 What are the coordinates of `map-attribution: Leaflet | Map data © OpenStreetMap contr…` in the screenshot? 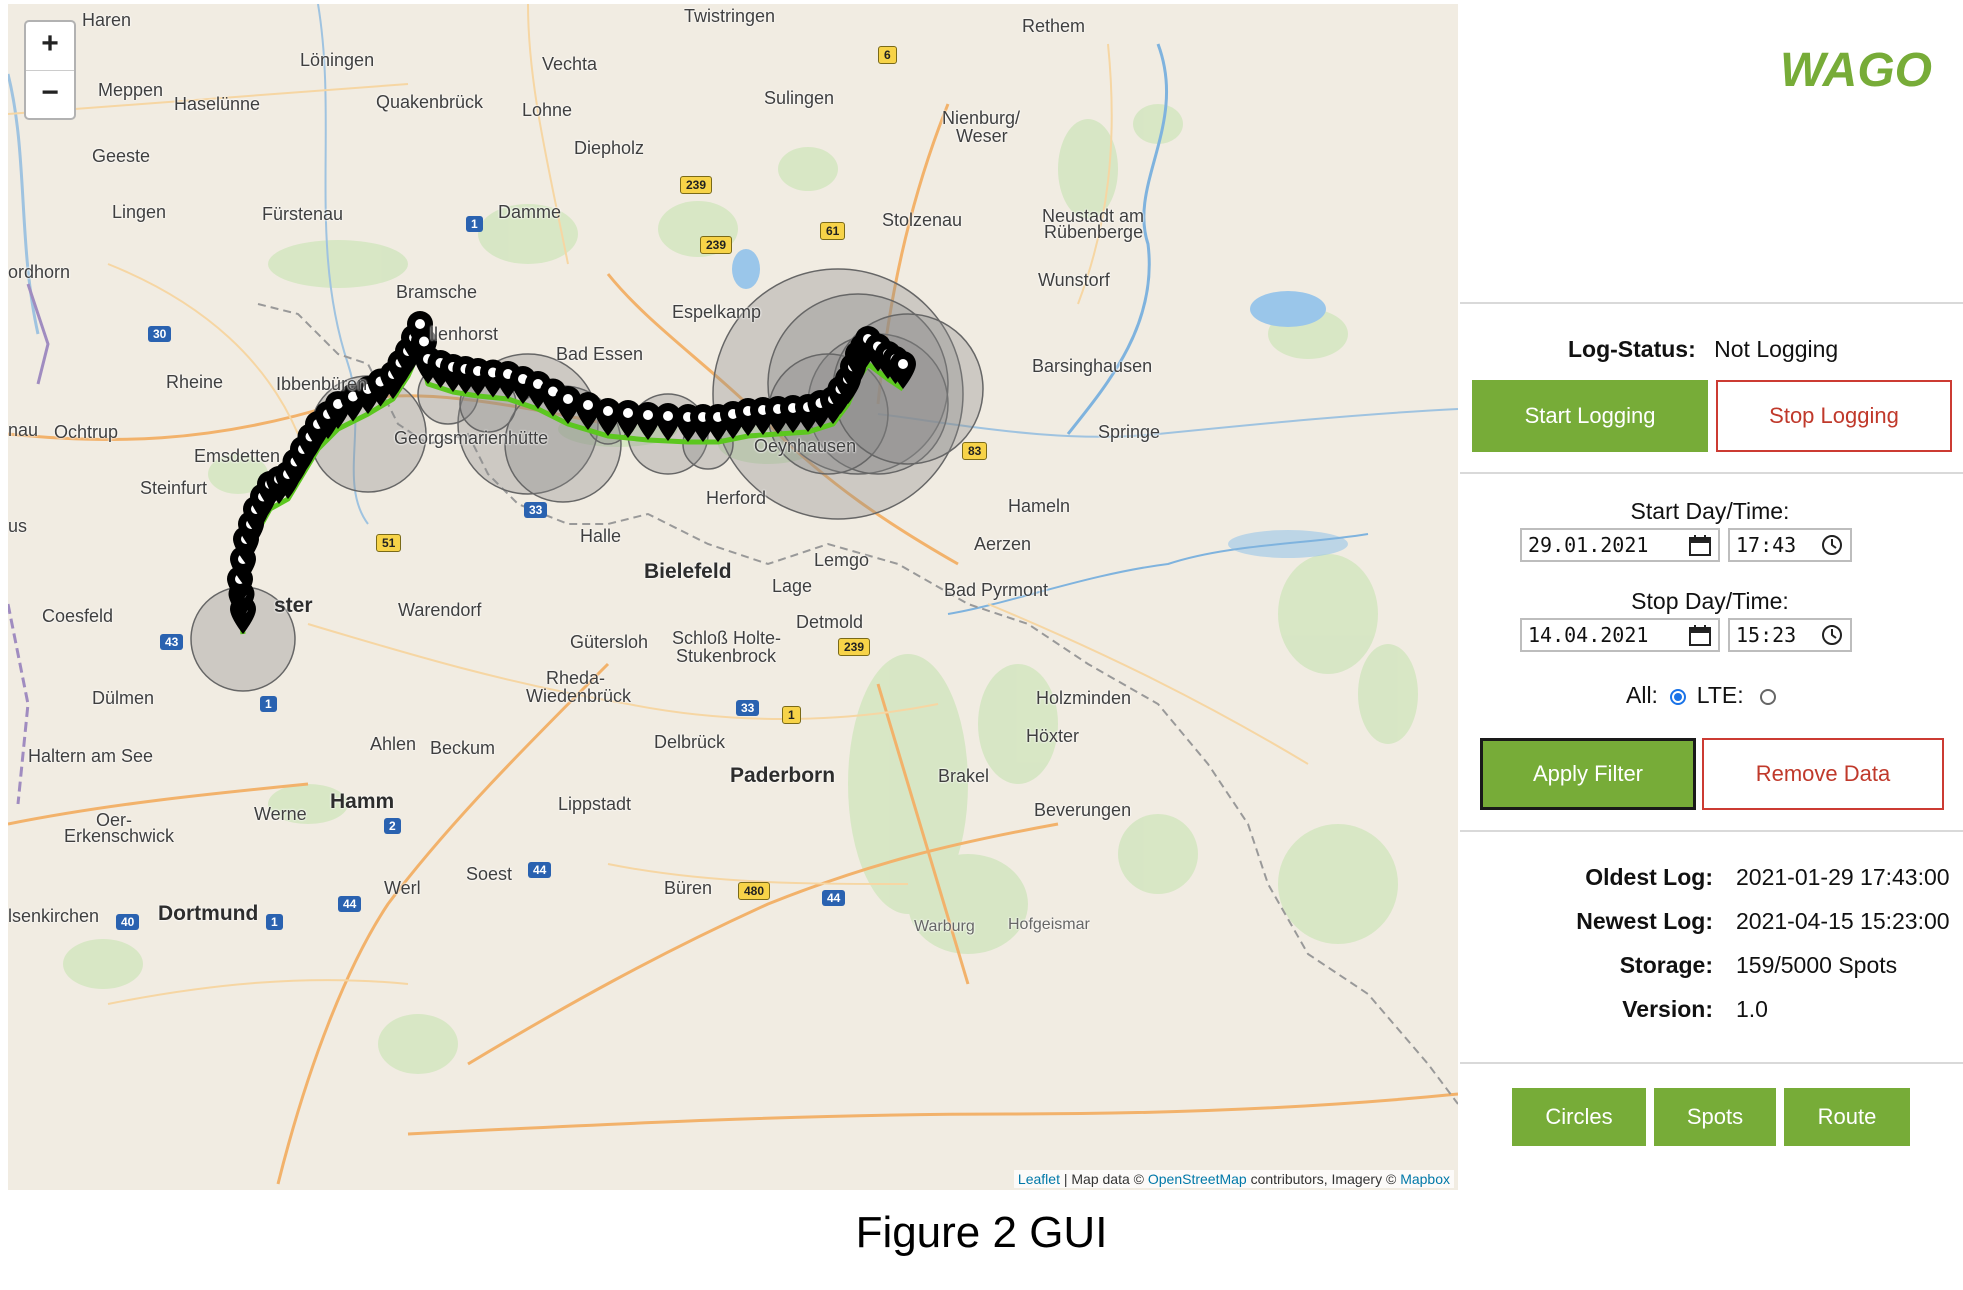 It's located at (1233, 1179).